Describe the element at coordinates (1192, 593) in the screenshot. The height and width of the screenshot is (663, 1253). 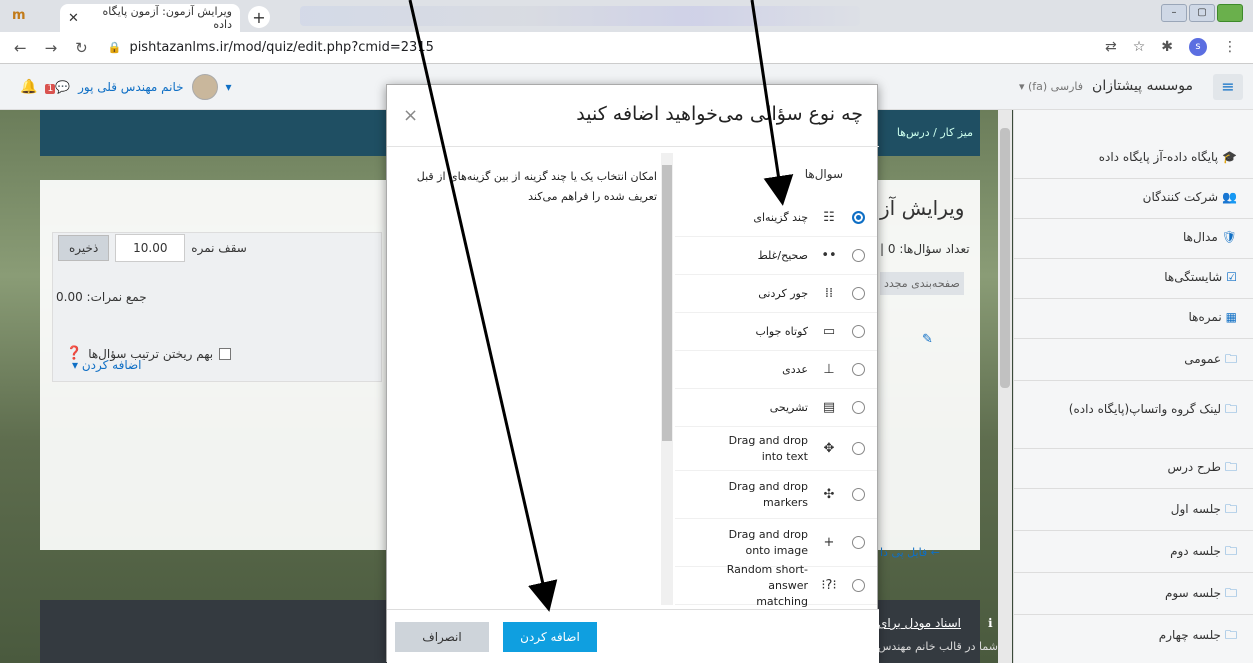
I see `sidebar-item-label: جلسه سوم` at that location.